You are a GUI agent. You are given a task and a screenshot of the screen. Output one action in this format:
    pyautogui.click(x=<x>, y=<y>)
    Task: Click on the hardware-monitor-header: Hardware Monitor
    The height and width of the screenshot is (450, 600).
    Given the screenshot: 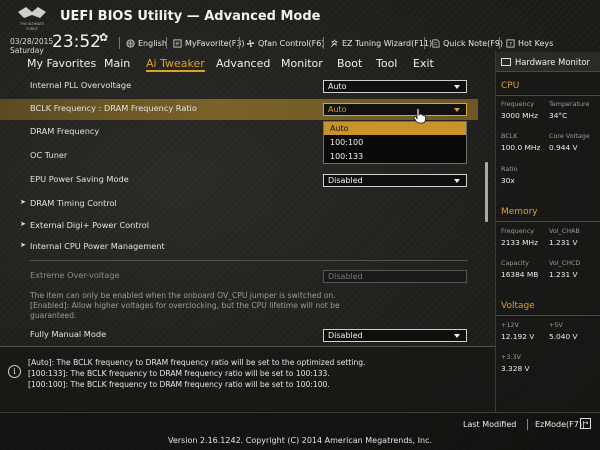 What is the action you would take?
    pyautogui.click(x=548, y=62)
    